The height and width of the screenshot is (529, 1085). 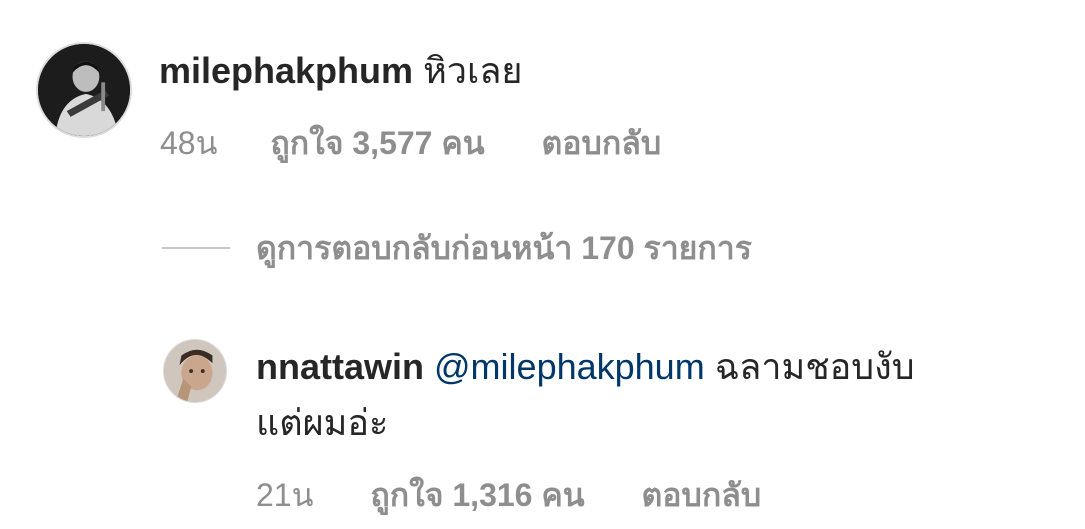 I want to click on avatar-nnattawin, so click(x=195, y=371).